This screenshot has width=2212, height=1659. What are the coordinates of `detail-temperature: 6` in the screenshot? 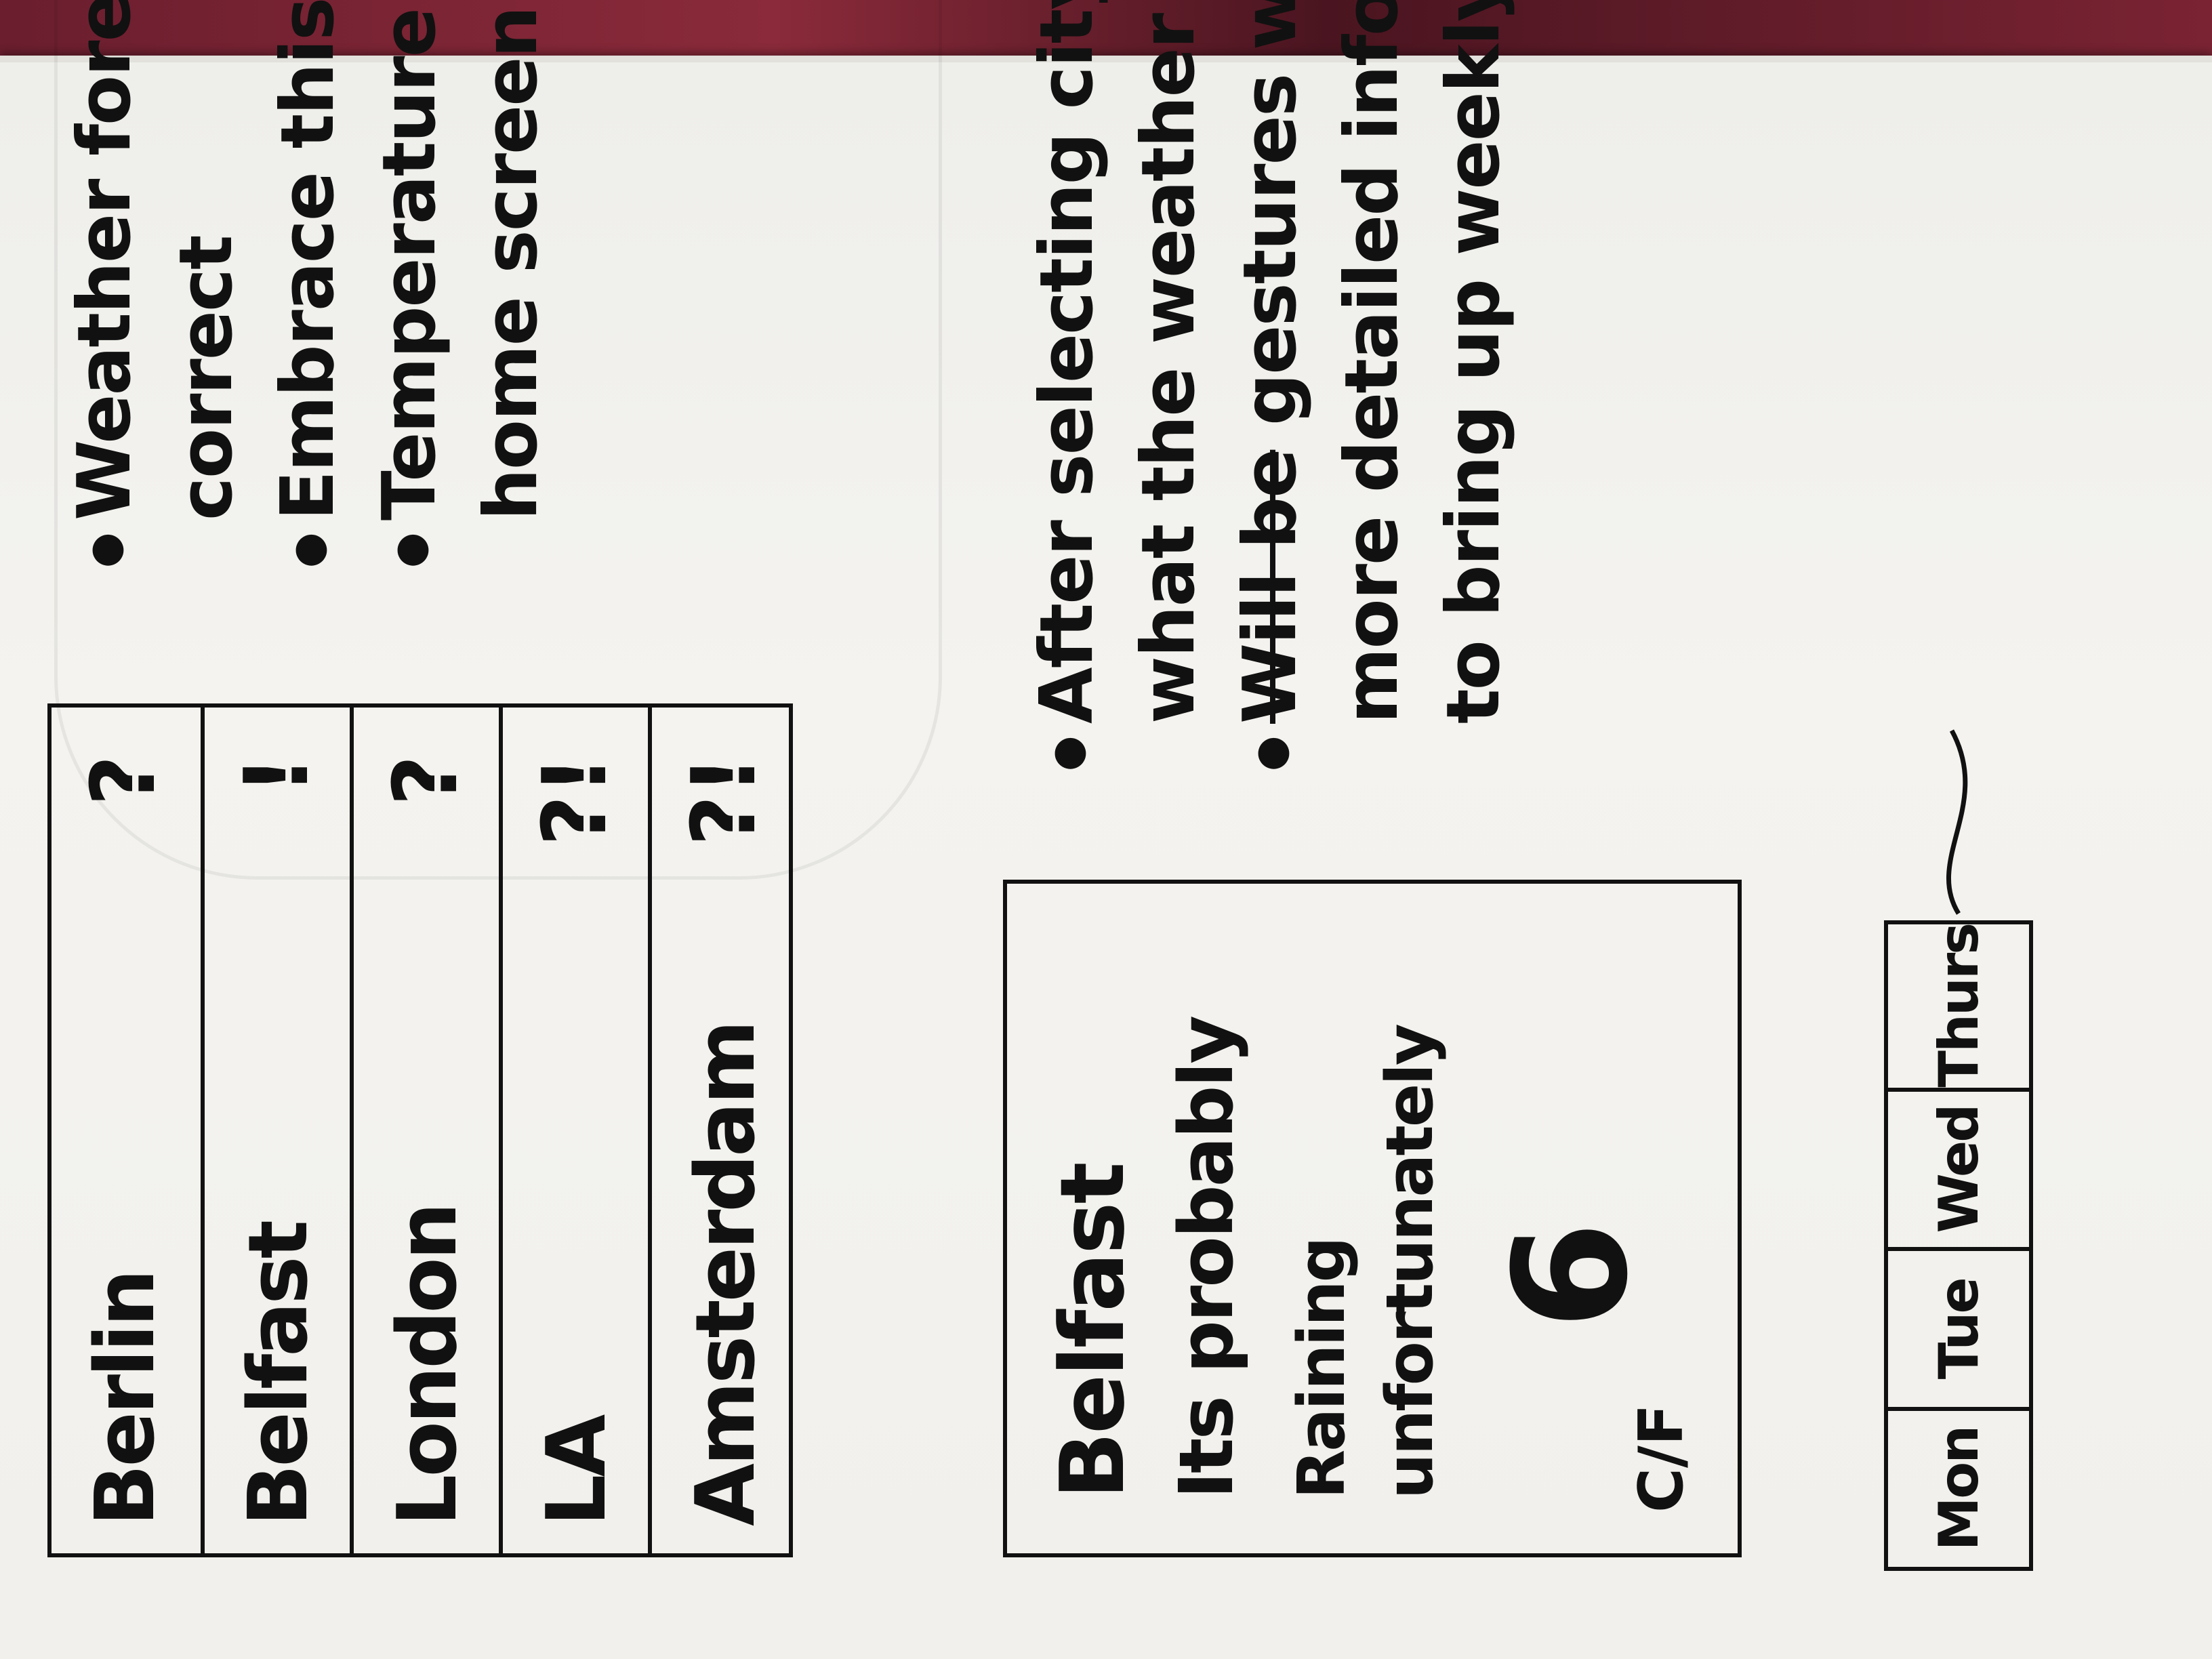 It's located at (1572, 1276).